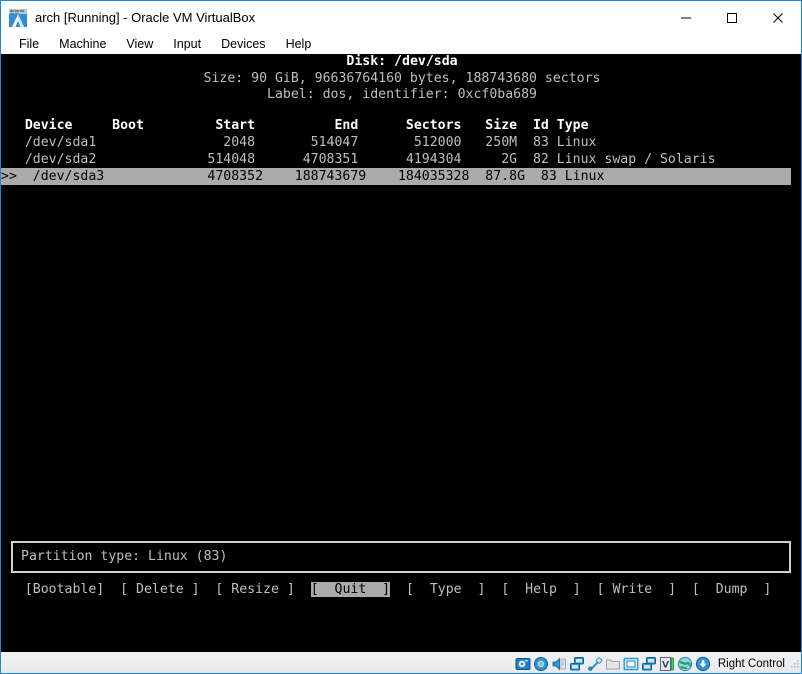 The image size is (802, 674). I want to click on minimize-button, so click(686, 18).